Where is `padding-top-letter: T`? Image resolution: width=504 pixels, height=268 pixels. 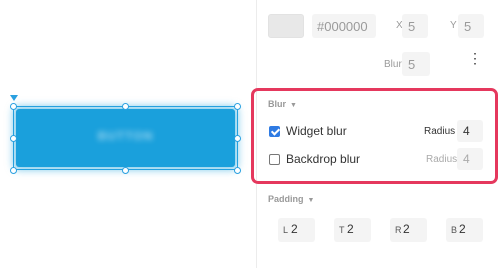 padding-top-letter: T is located at coordinates (342, 230).